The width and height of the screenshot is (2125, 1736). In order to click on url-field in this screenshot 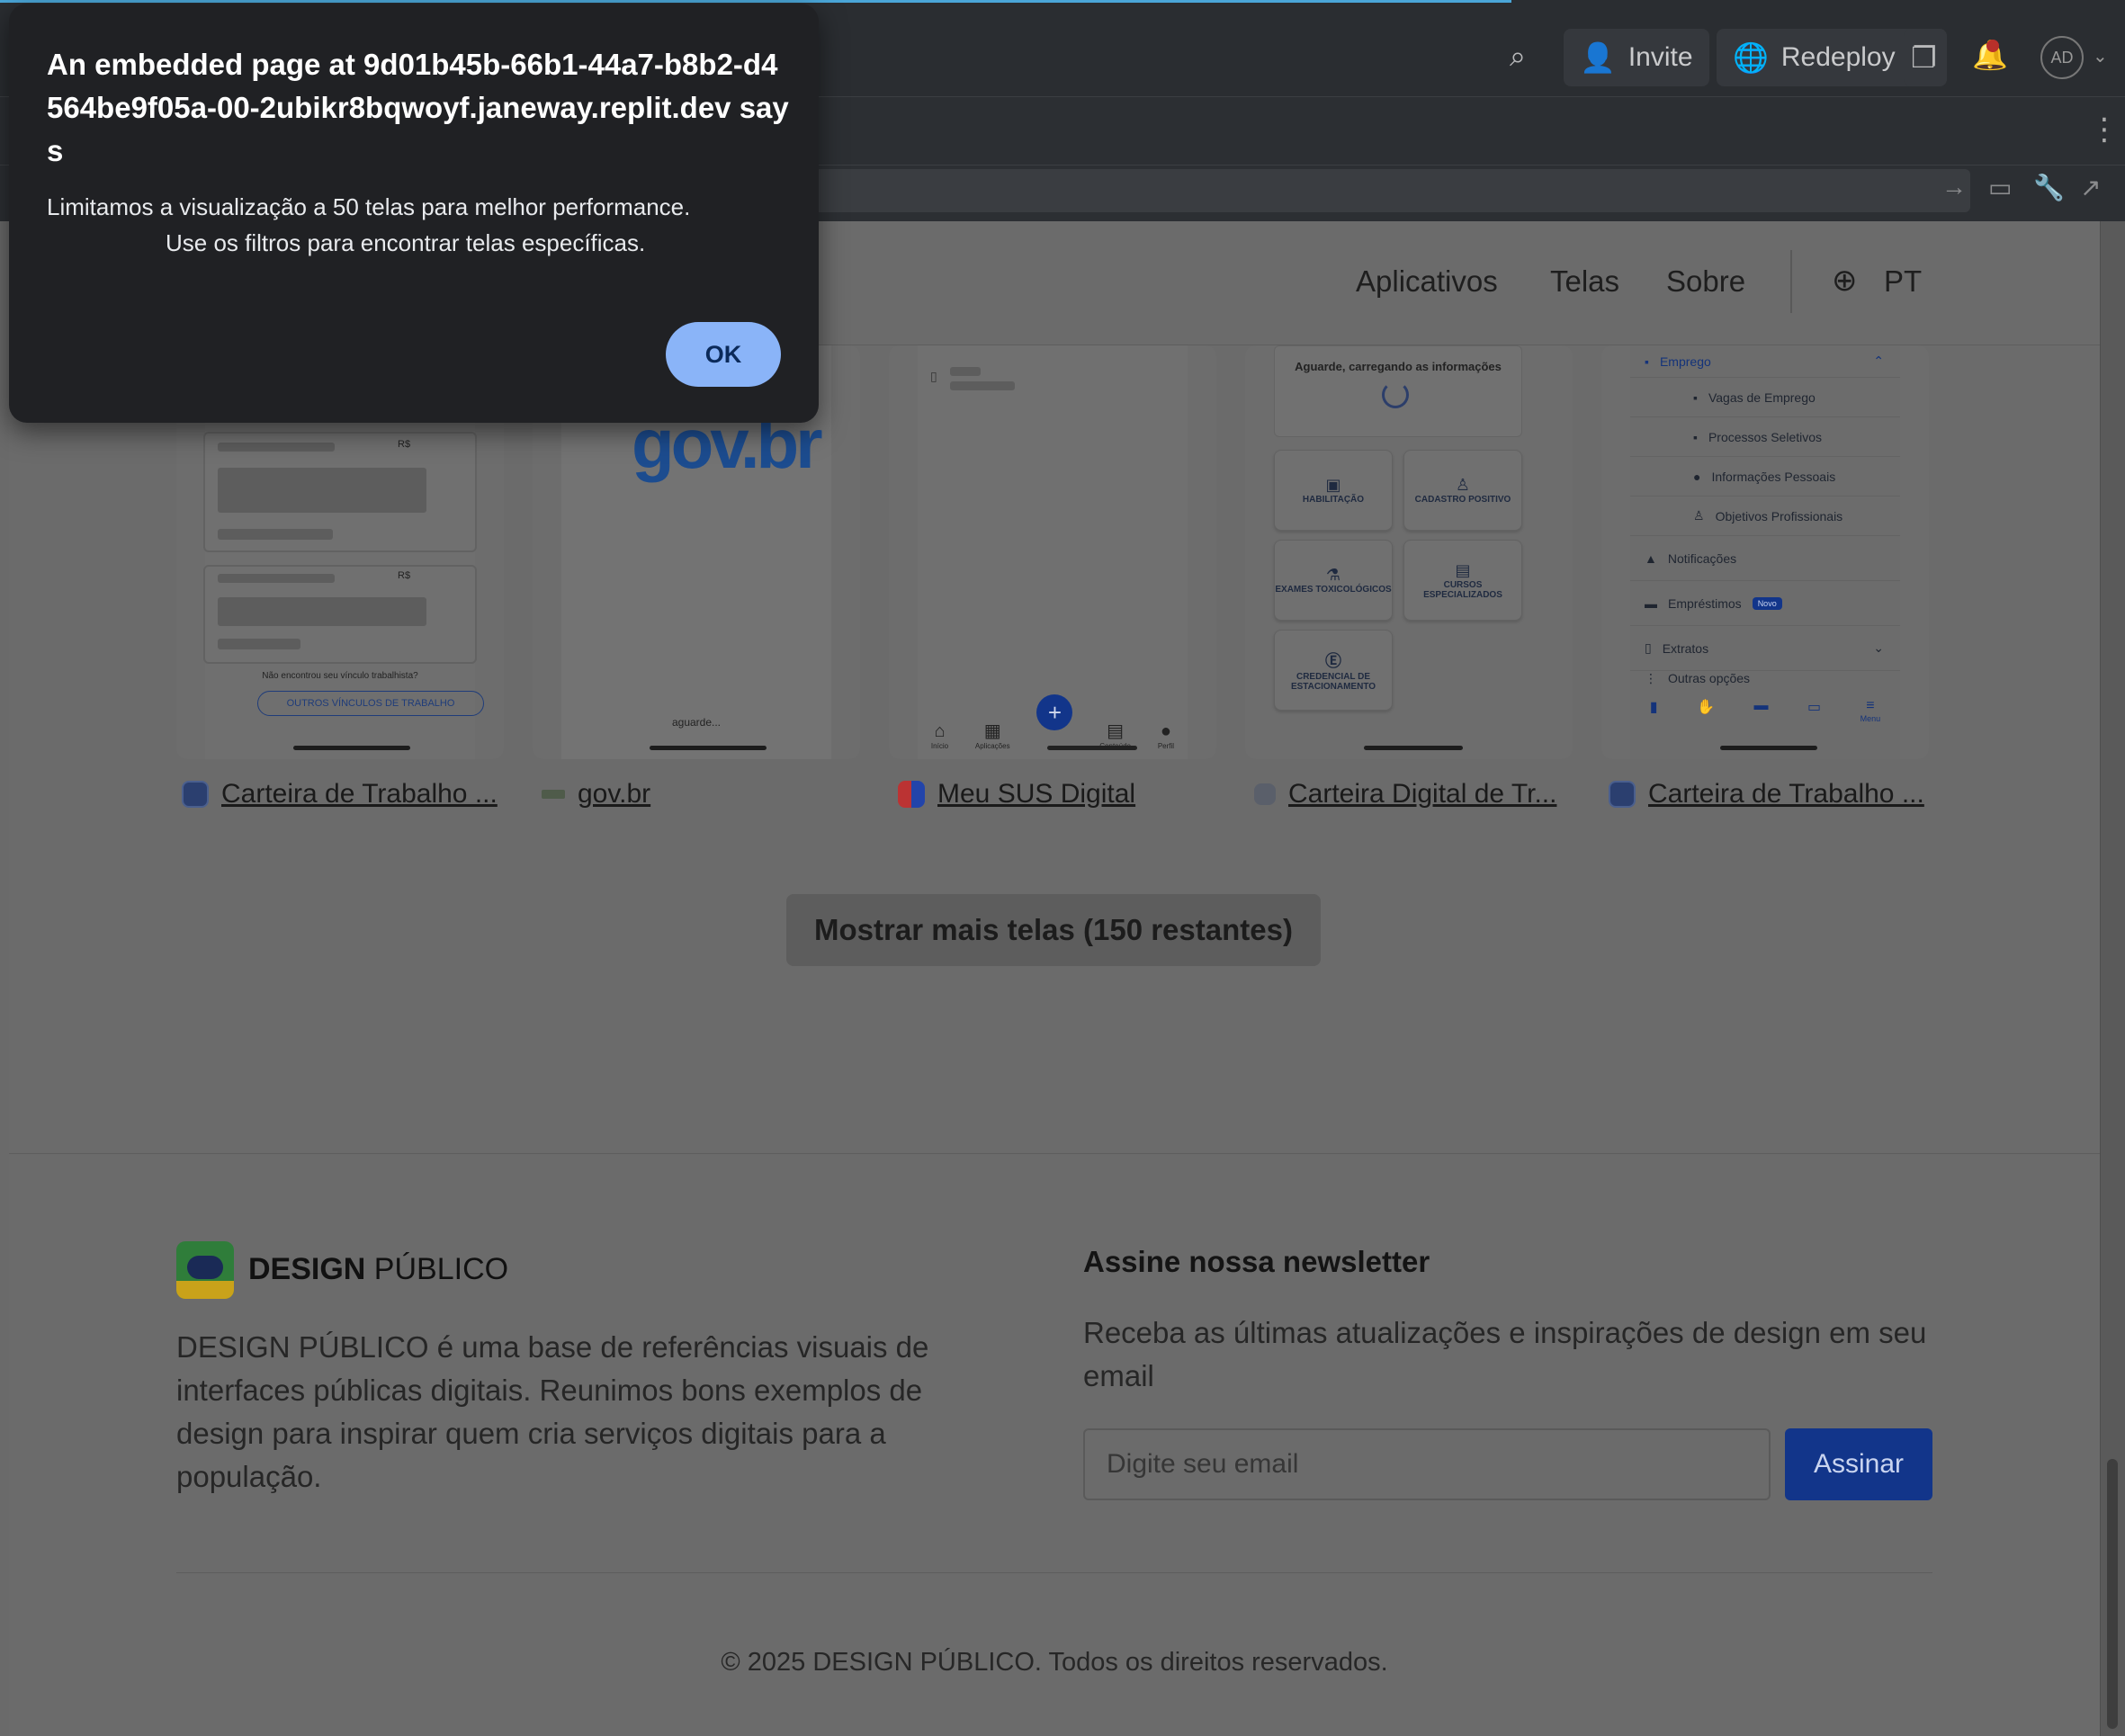, I will do `click(1385, 190)`.